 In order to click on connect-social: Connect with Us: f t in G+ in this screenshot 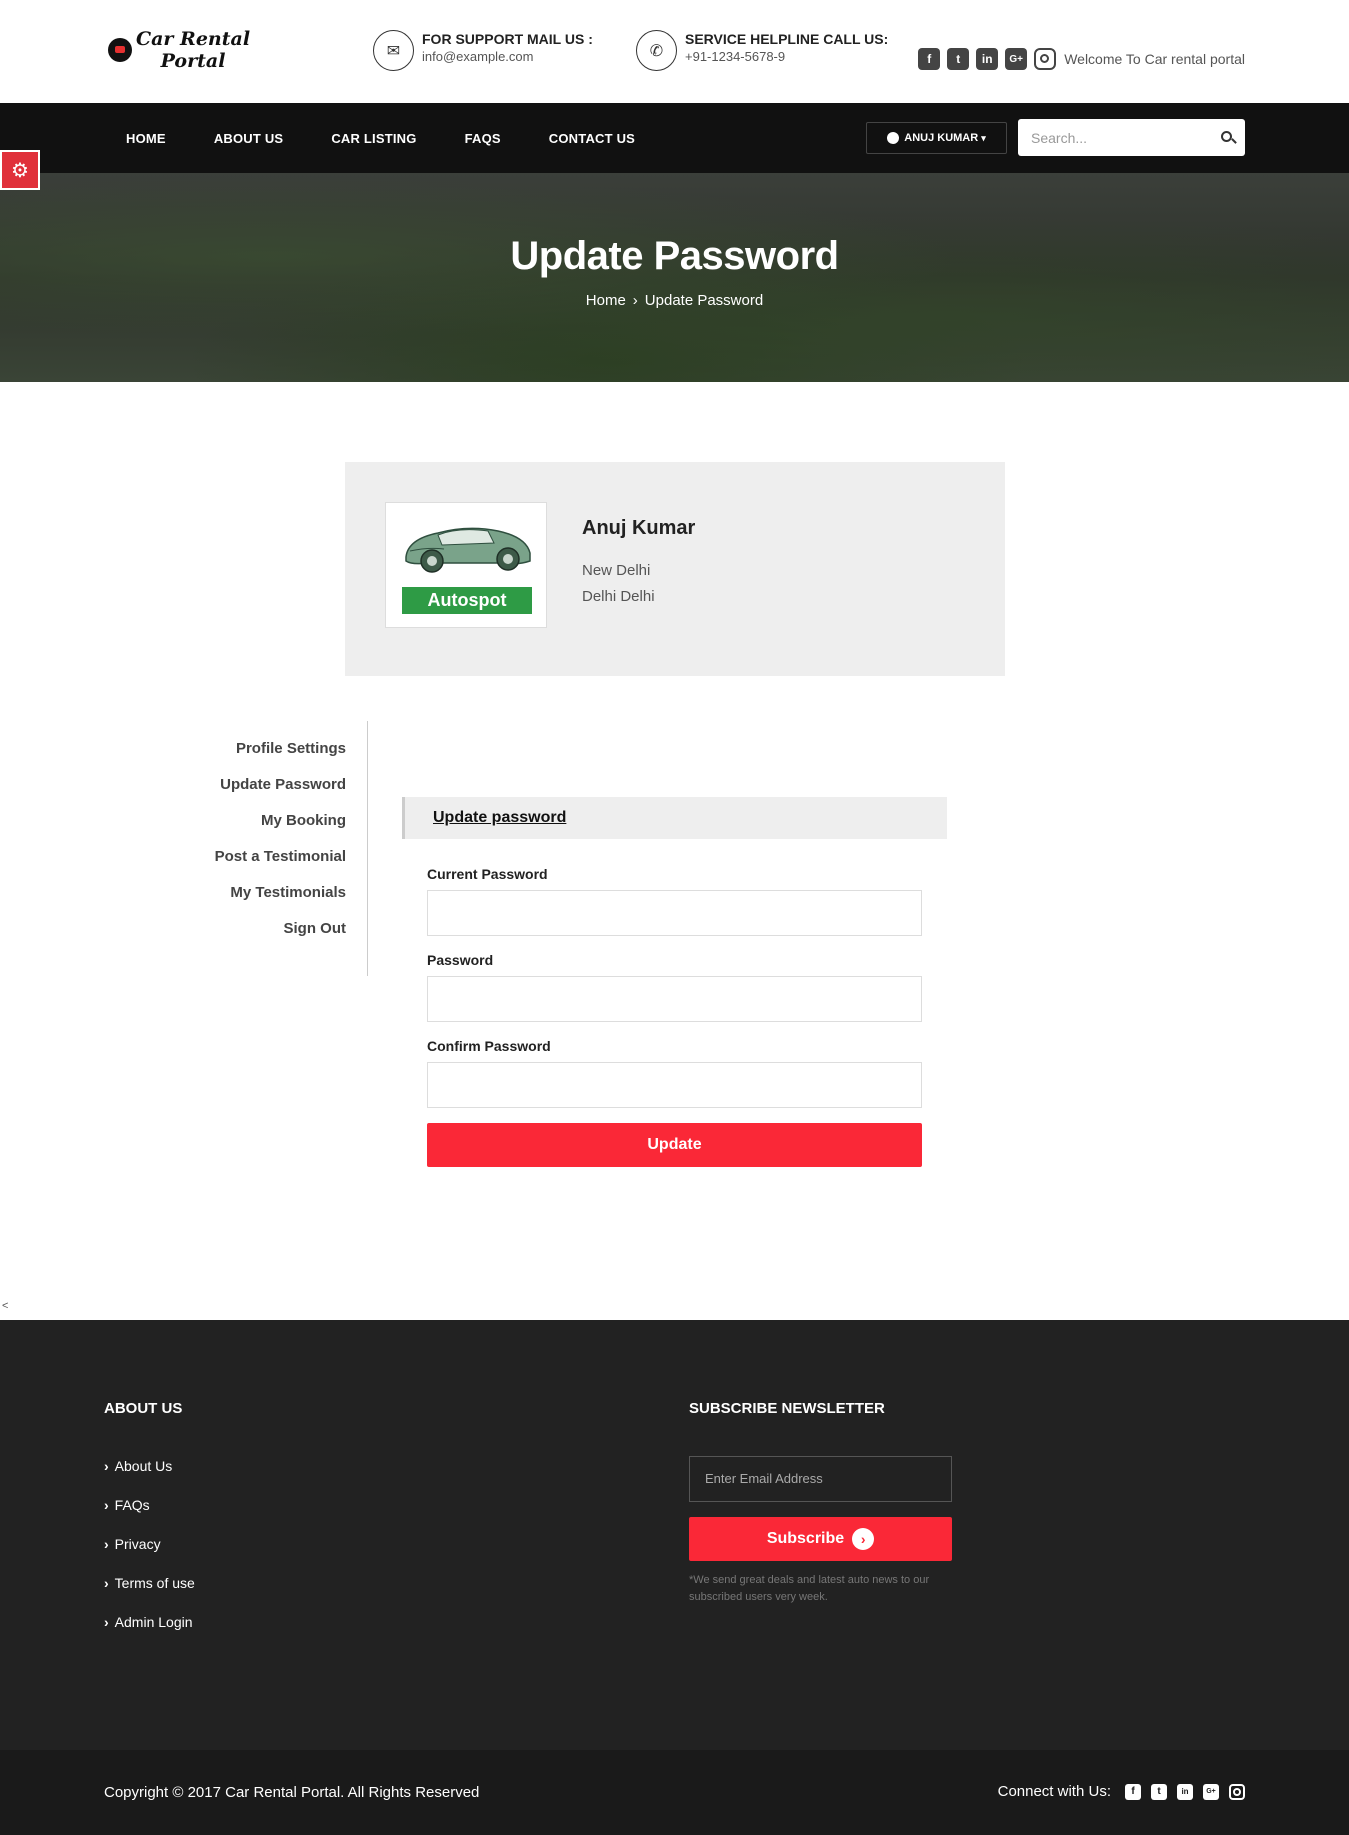, I will do `click(1121, 1791)`.